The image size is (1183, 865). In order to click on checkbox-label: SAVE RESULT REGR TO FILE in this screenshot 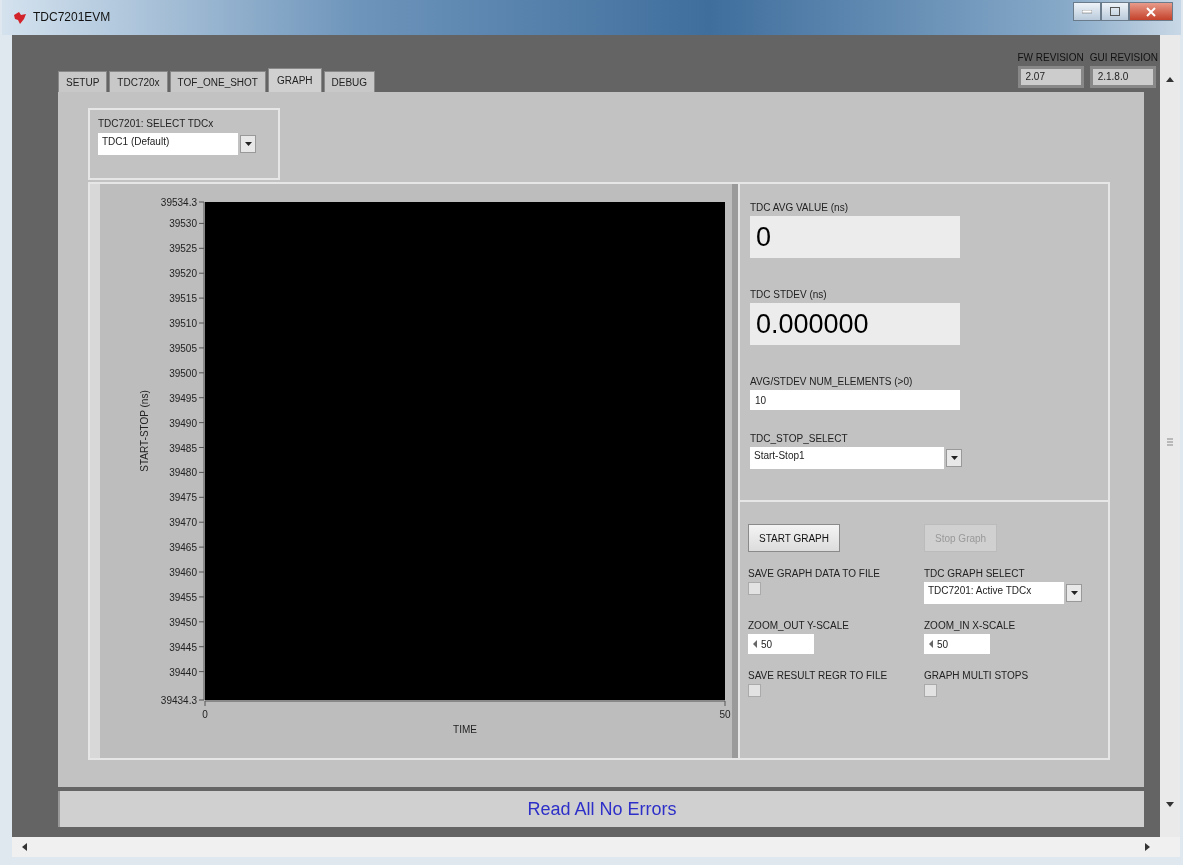, I will do `click(818, 676)`.